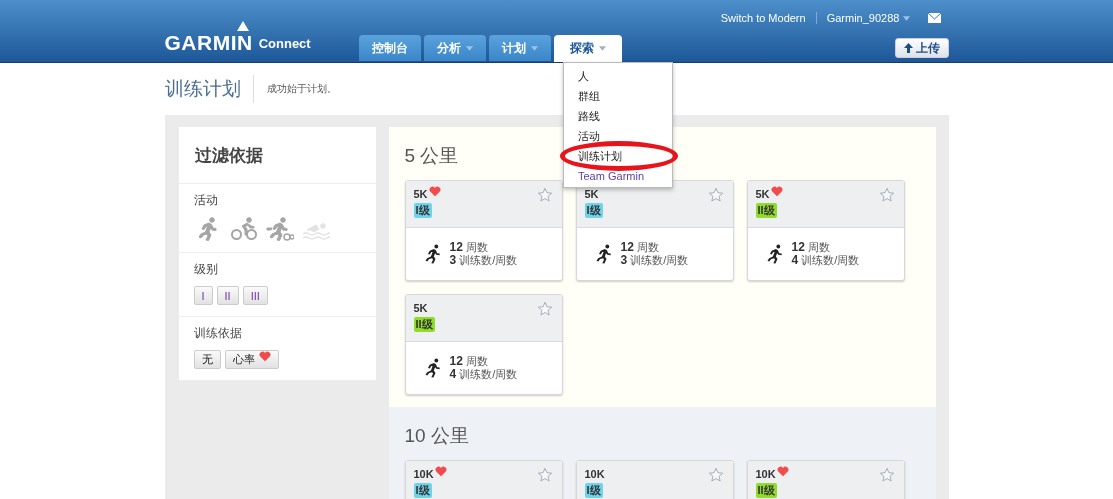 This screenshot has width=1113, height=499. I want to click on triathlon-icon, so click(279, 229).